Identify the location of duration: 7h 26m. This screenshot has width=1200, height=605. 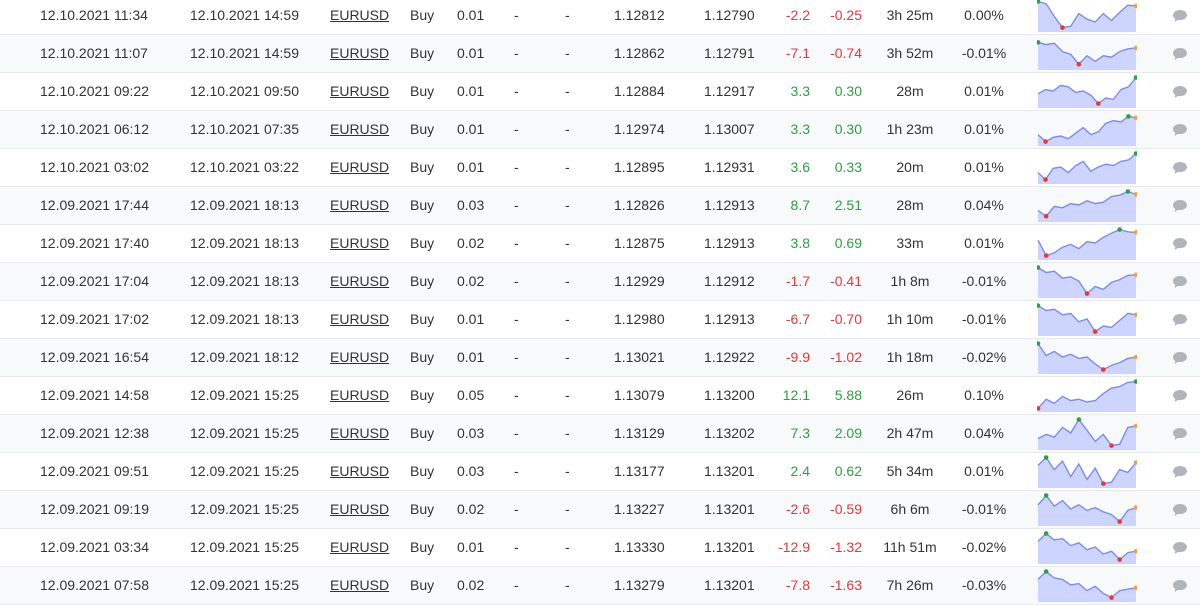
(910, 585).